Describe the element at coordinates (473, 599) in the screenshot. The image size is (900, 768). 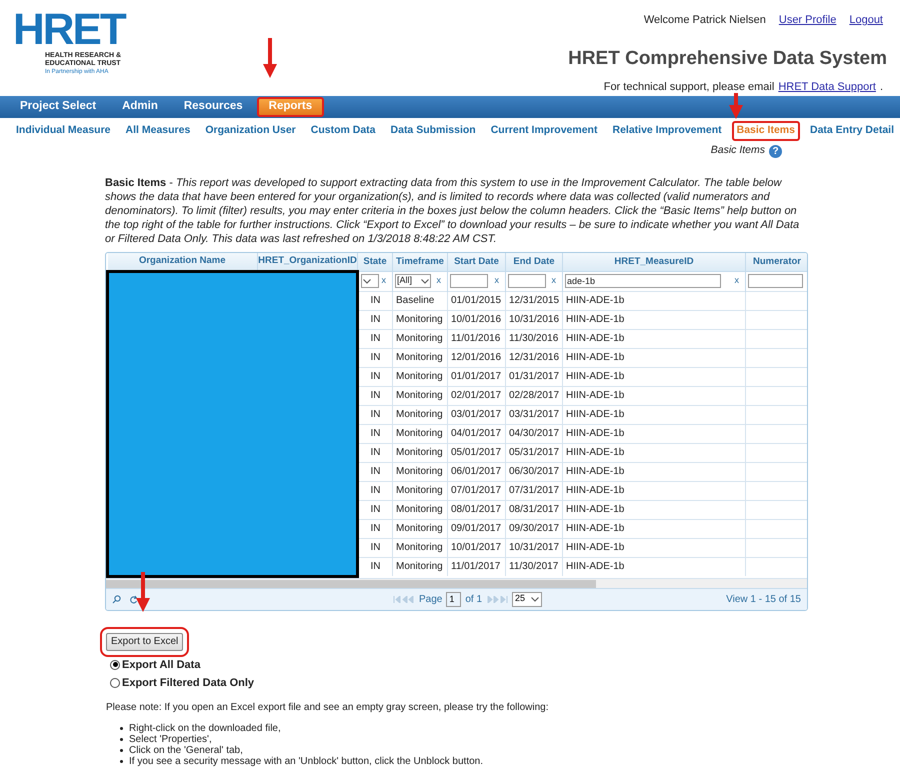
I see `page-count: of 1` at that location.